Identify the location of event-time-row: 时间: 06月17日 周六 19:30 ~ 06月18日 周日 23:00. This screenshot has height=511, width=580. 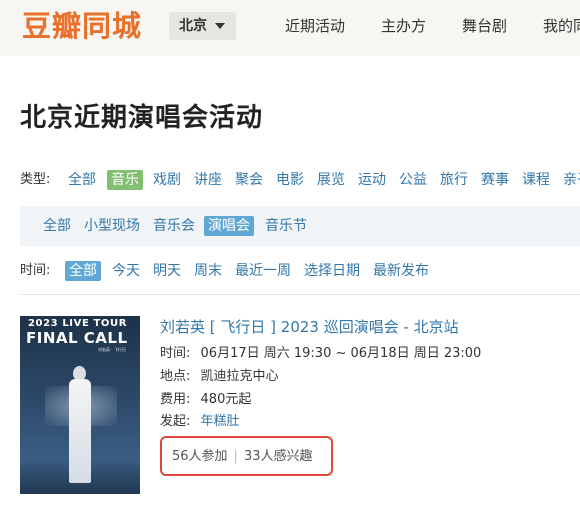
(320, 354).